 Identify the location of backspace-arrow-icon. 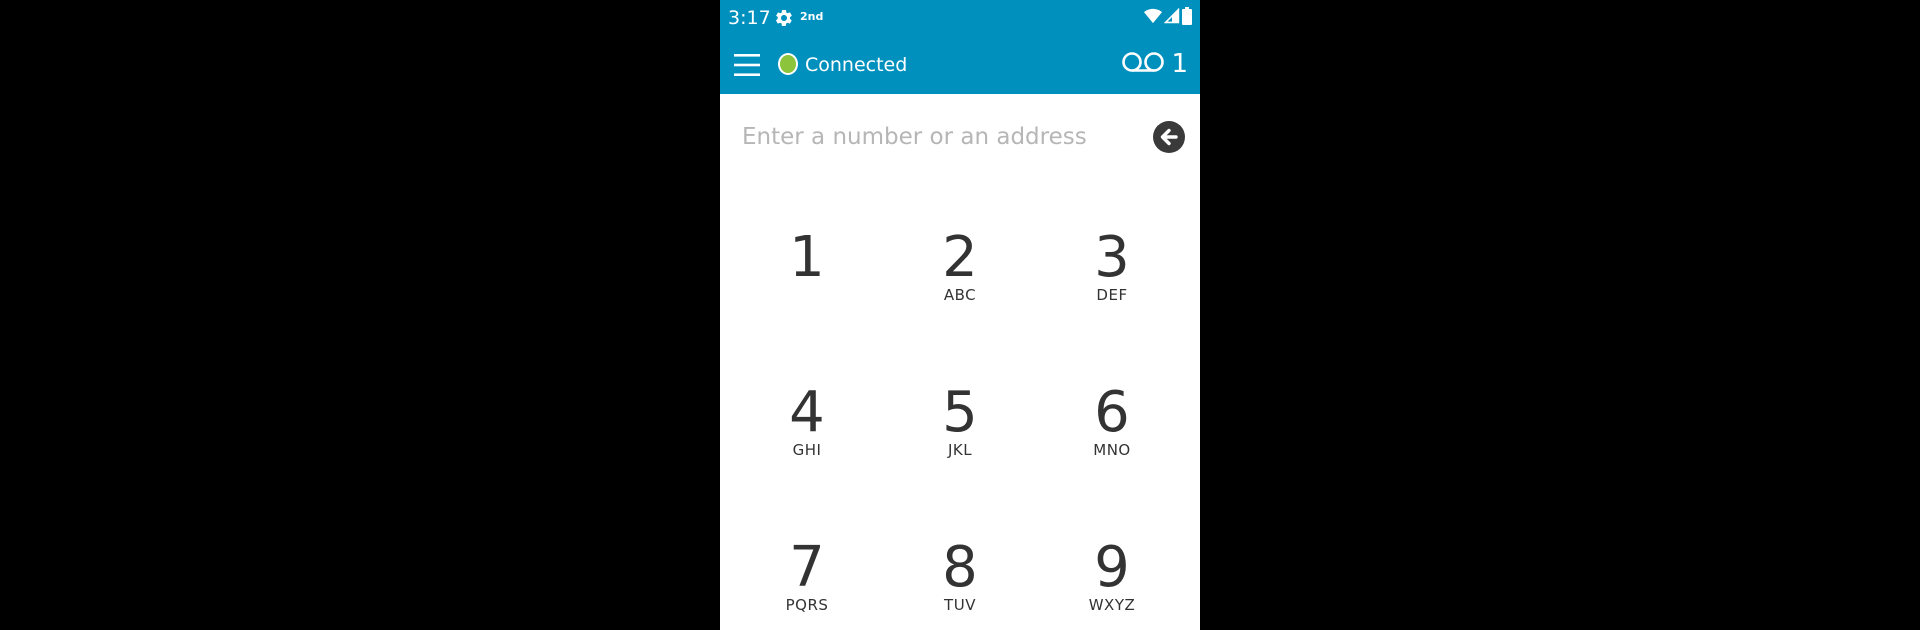
(1169, 137).